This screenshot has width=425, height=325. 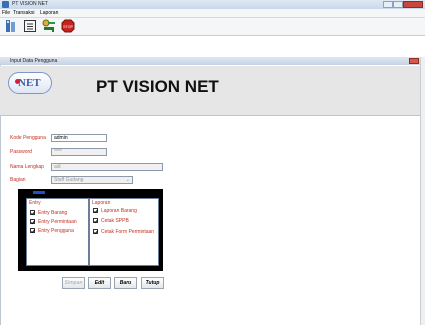 I want to click on close-button, so click(x=413, y=4).